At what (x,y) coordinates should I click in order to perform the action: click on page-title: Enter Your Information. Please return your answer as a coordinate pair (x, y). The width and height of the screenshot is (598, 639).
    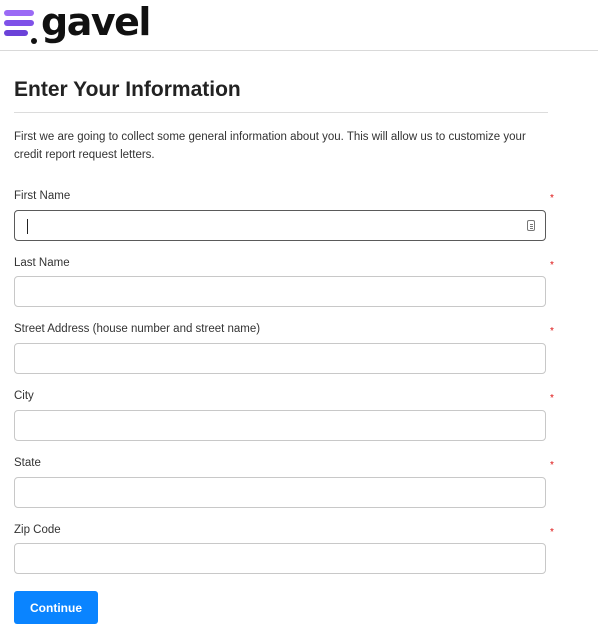
    Looking at the image, I should click on (127, 89).